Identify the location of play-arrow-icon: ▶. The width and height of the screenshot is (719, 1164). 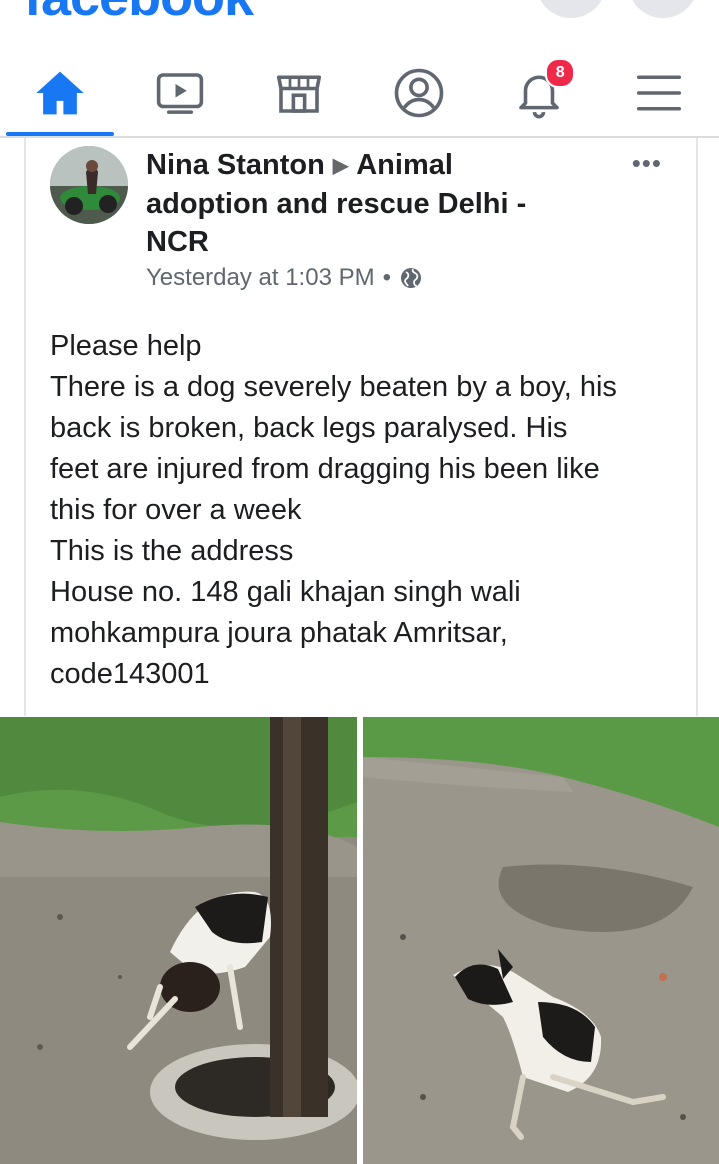
(340, 166).